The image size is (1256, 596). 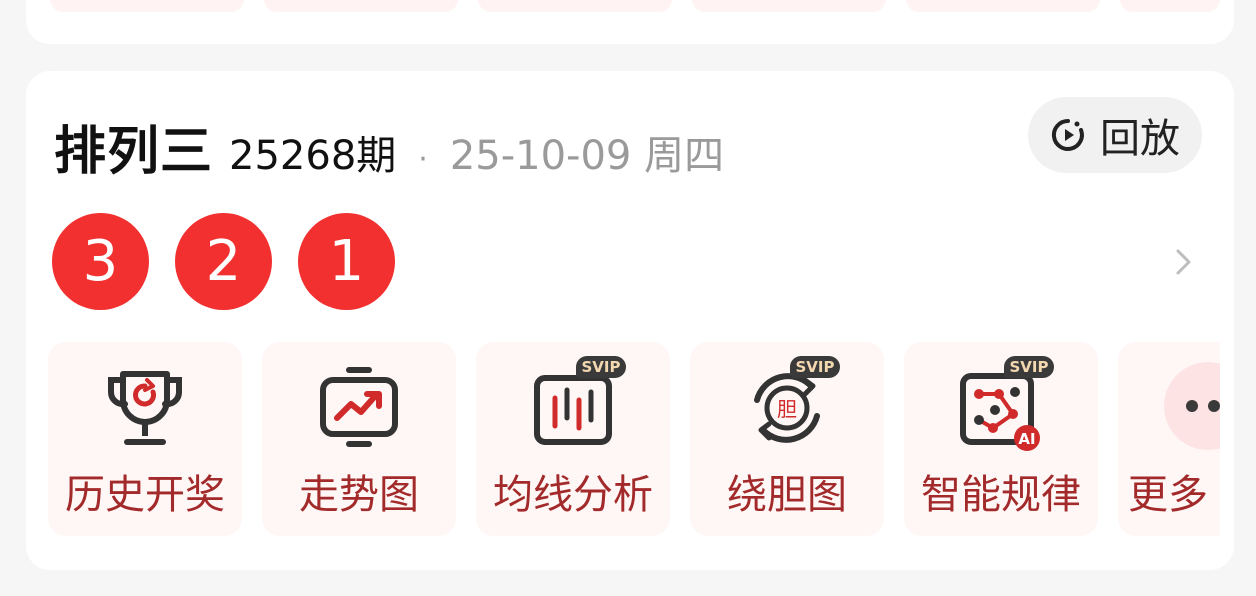 I want to click on tool-moving-average: SVIP 均线分析, so click(x=573, y=439).